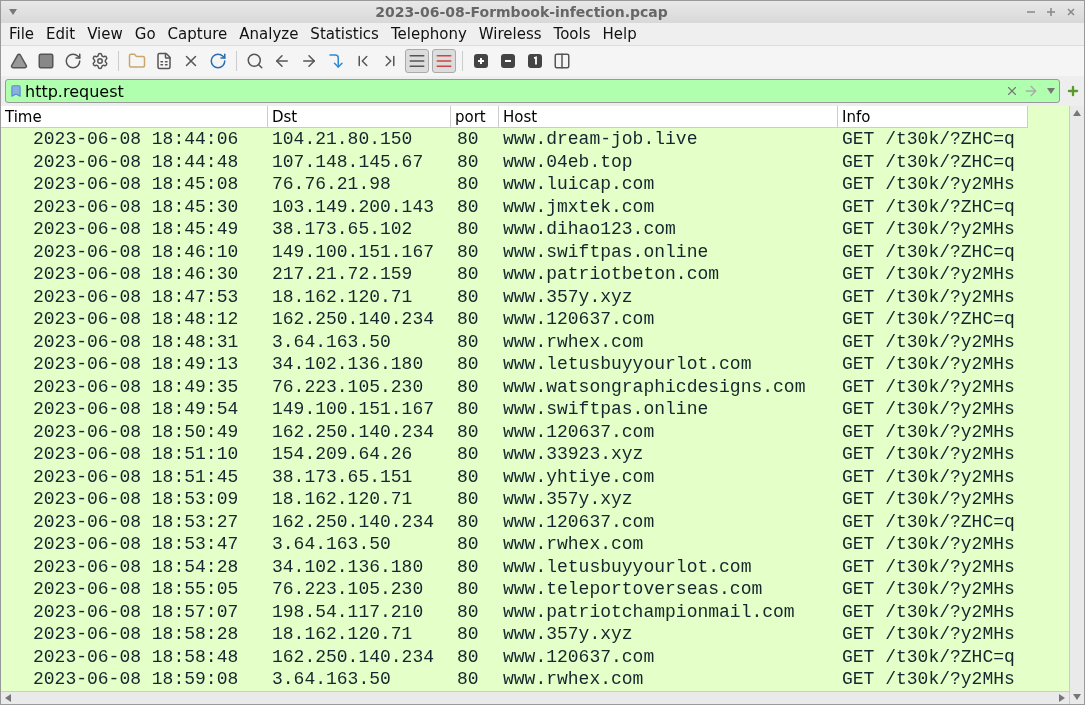 The height and width of the screenshot is (705, 1085). I want to click on apply-arrow-icon, so click(1031, 91).